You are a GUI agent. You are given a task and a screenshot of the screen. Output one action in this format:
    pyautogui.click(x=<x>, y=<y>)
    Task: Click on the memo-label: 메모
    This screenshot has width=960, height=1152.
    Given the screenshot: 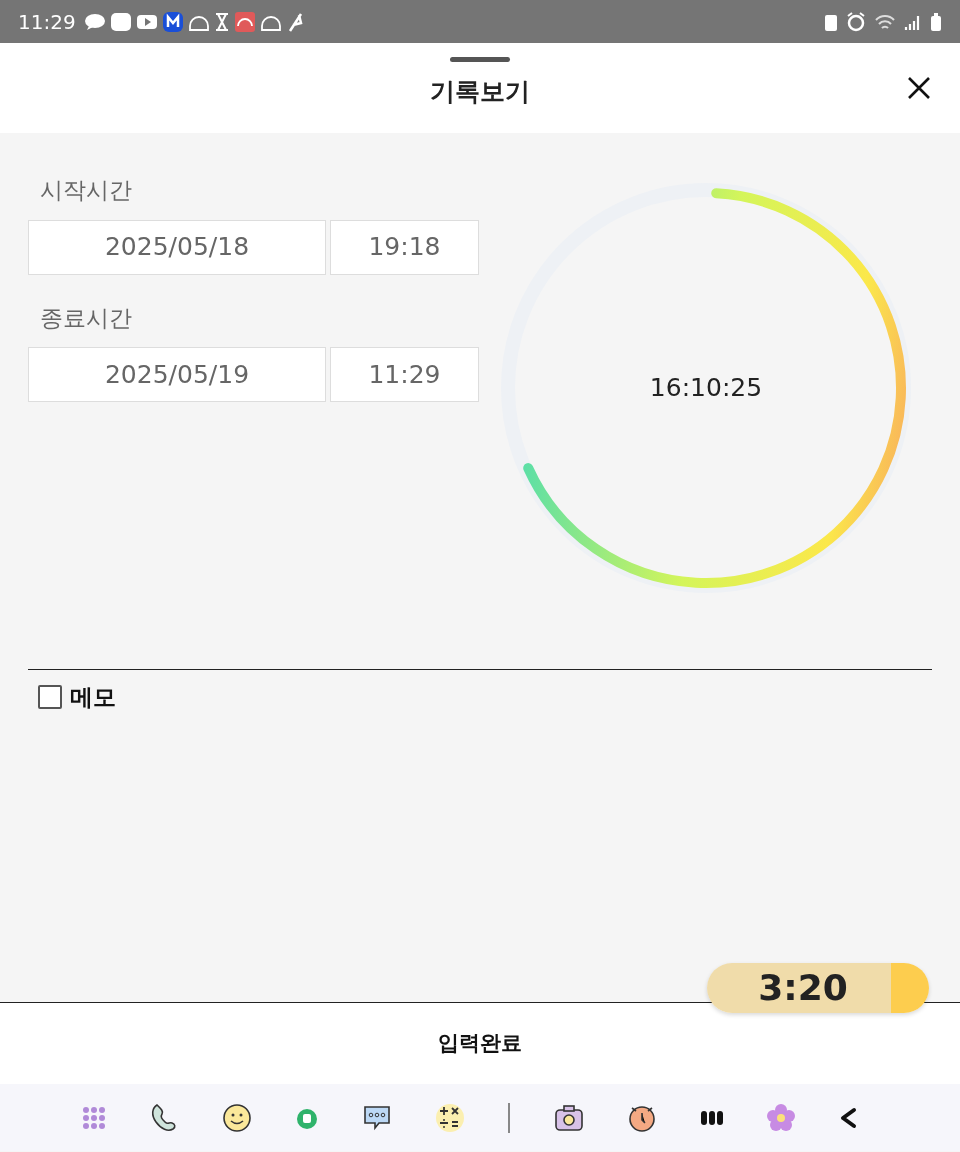 What is the action you would take?
    pyautogui.click(x=93, y=697)
    